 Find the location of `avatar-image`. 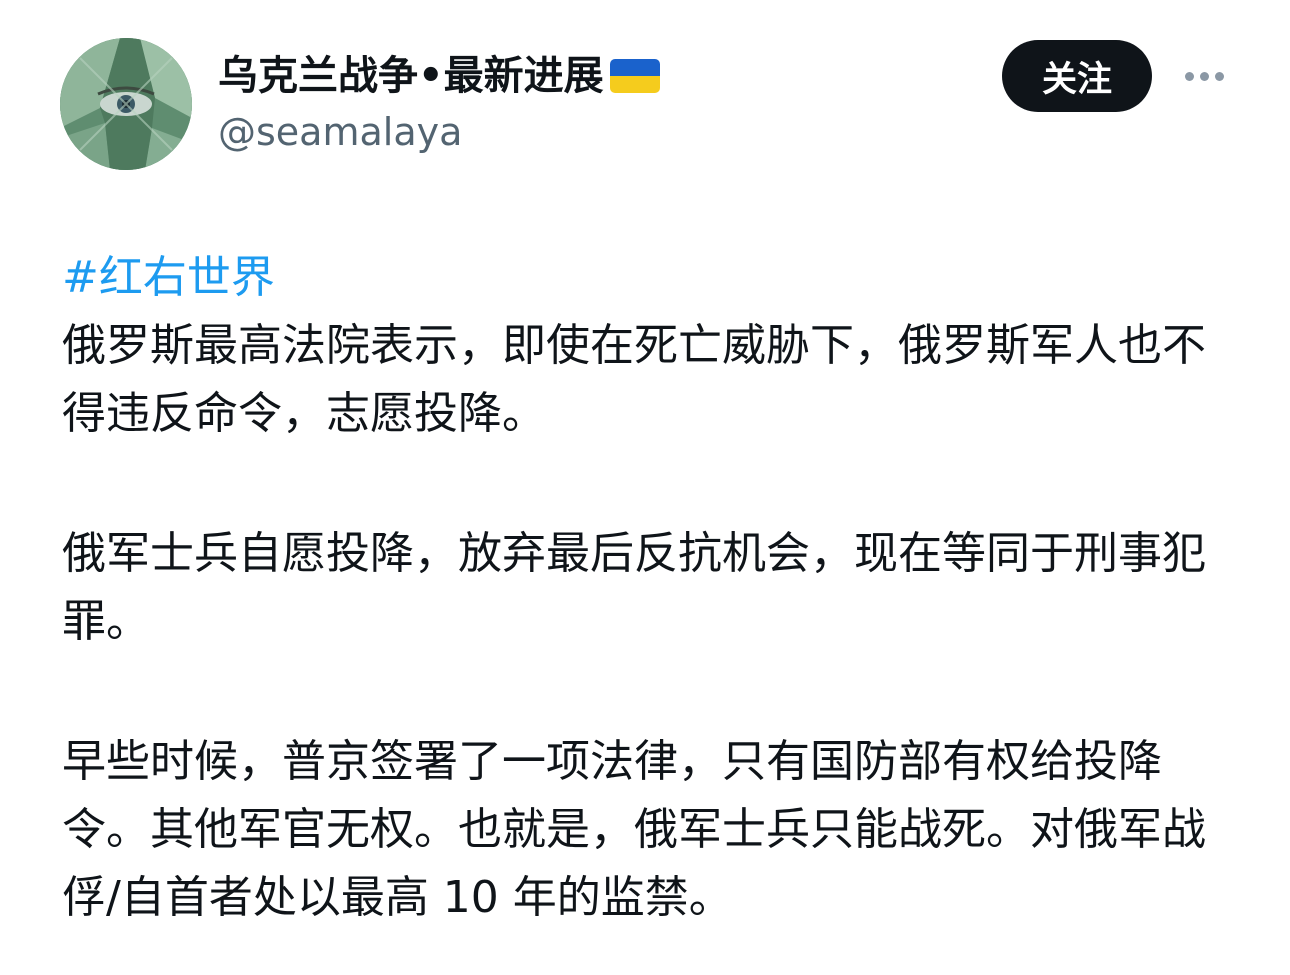

avatar-image is located at coordinates (126, 104).